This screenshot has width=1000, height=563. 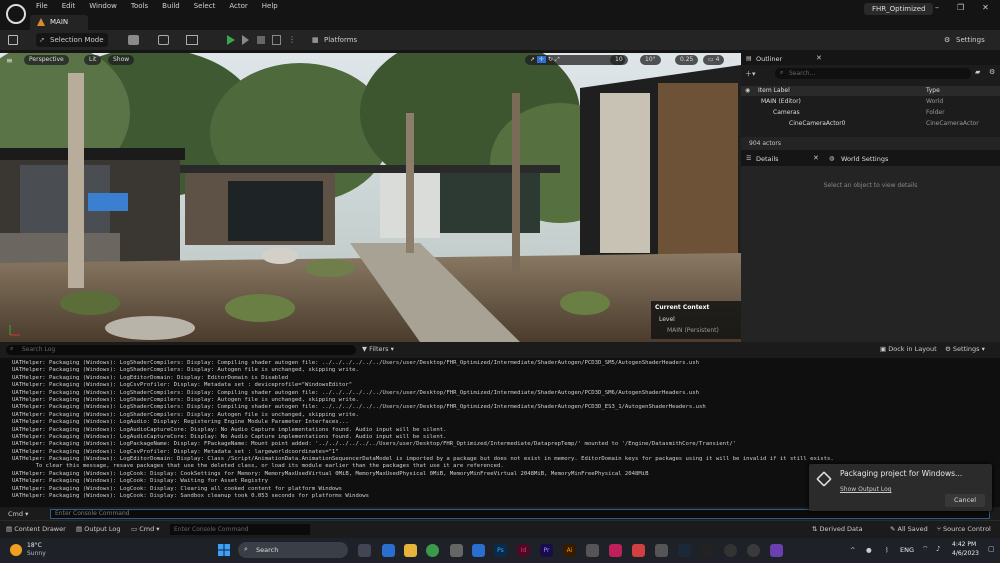 I want to click on folder-icon: ▰, so click(x=977, y=72).